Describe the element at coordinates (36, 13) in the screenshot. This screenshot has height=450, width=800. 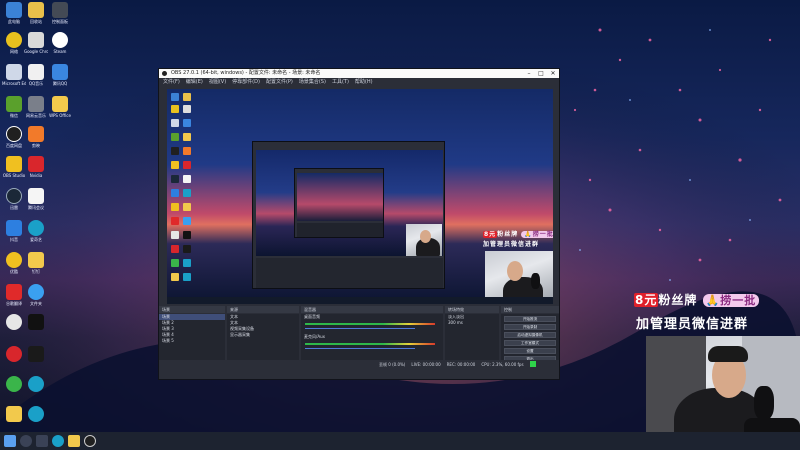
I see `desktop-icon: 回收站` at that location.